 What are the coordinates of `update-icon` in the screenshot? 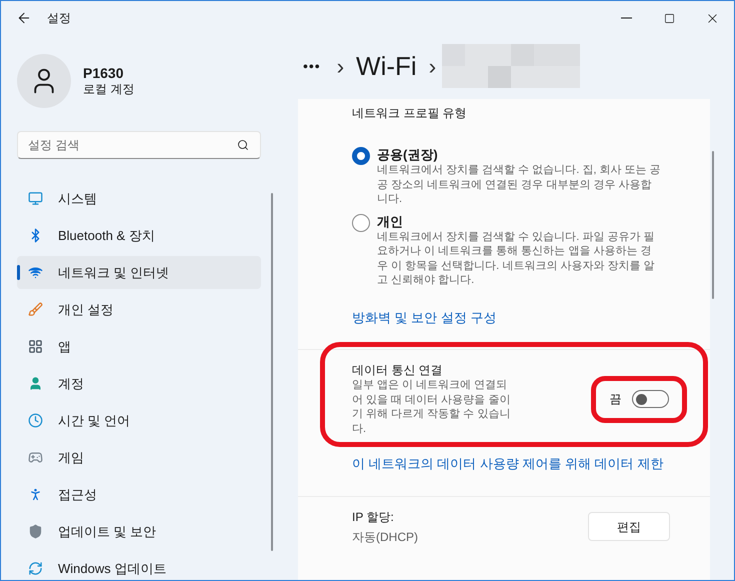 It's located at (35, 568).